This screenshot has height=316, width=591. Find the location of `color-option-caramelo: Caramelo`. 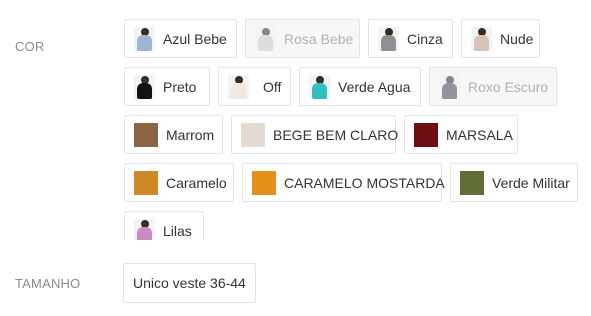

color-option-caramelo: Caramelo is located at coordinates (179, 182).